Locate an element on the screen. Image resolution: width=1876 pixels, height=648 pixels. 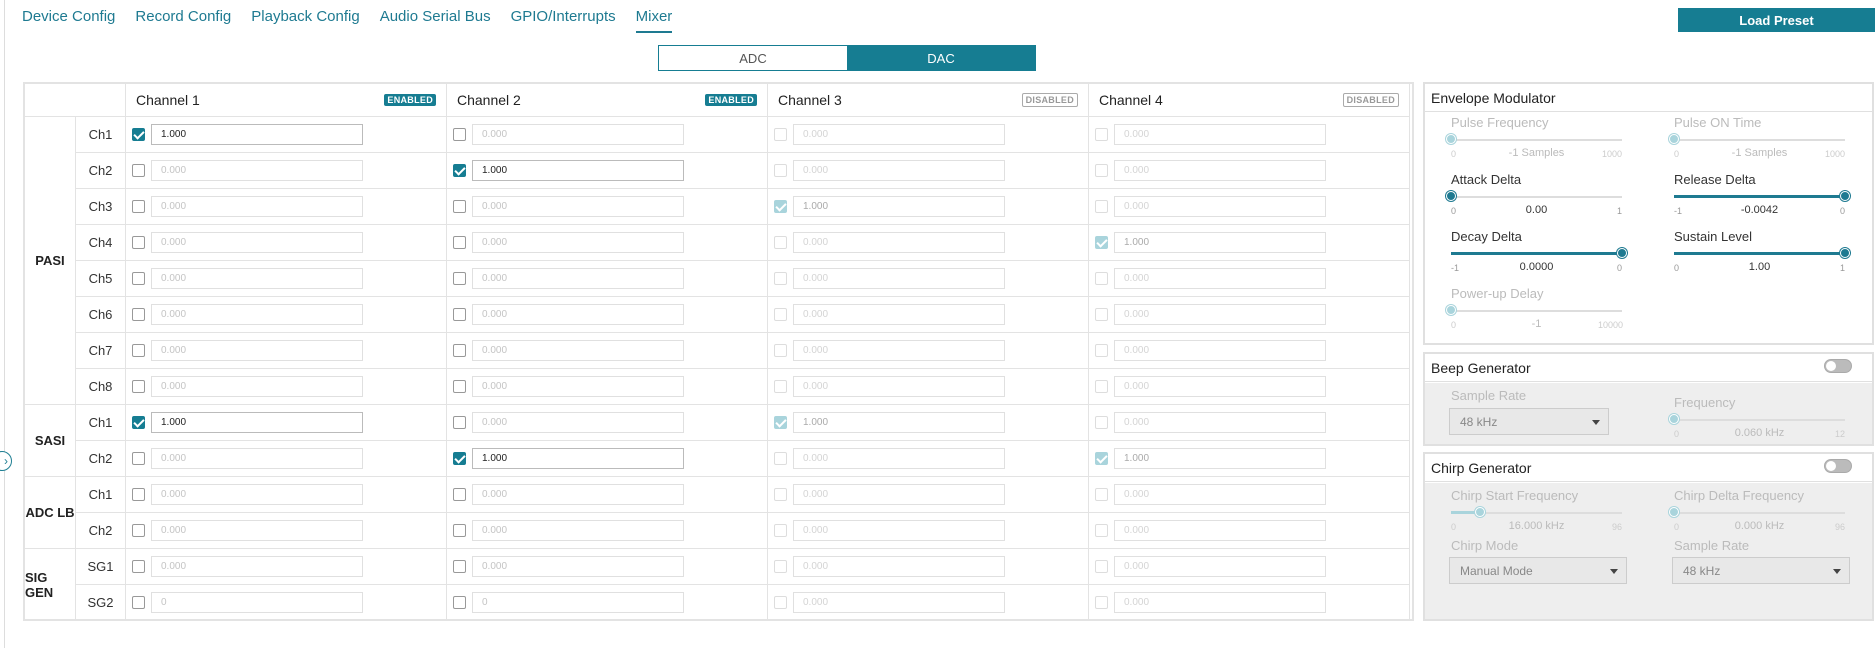
tab-record-config: Record Config is located at coordinates (183, 20).